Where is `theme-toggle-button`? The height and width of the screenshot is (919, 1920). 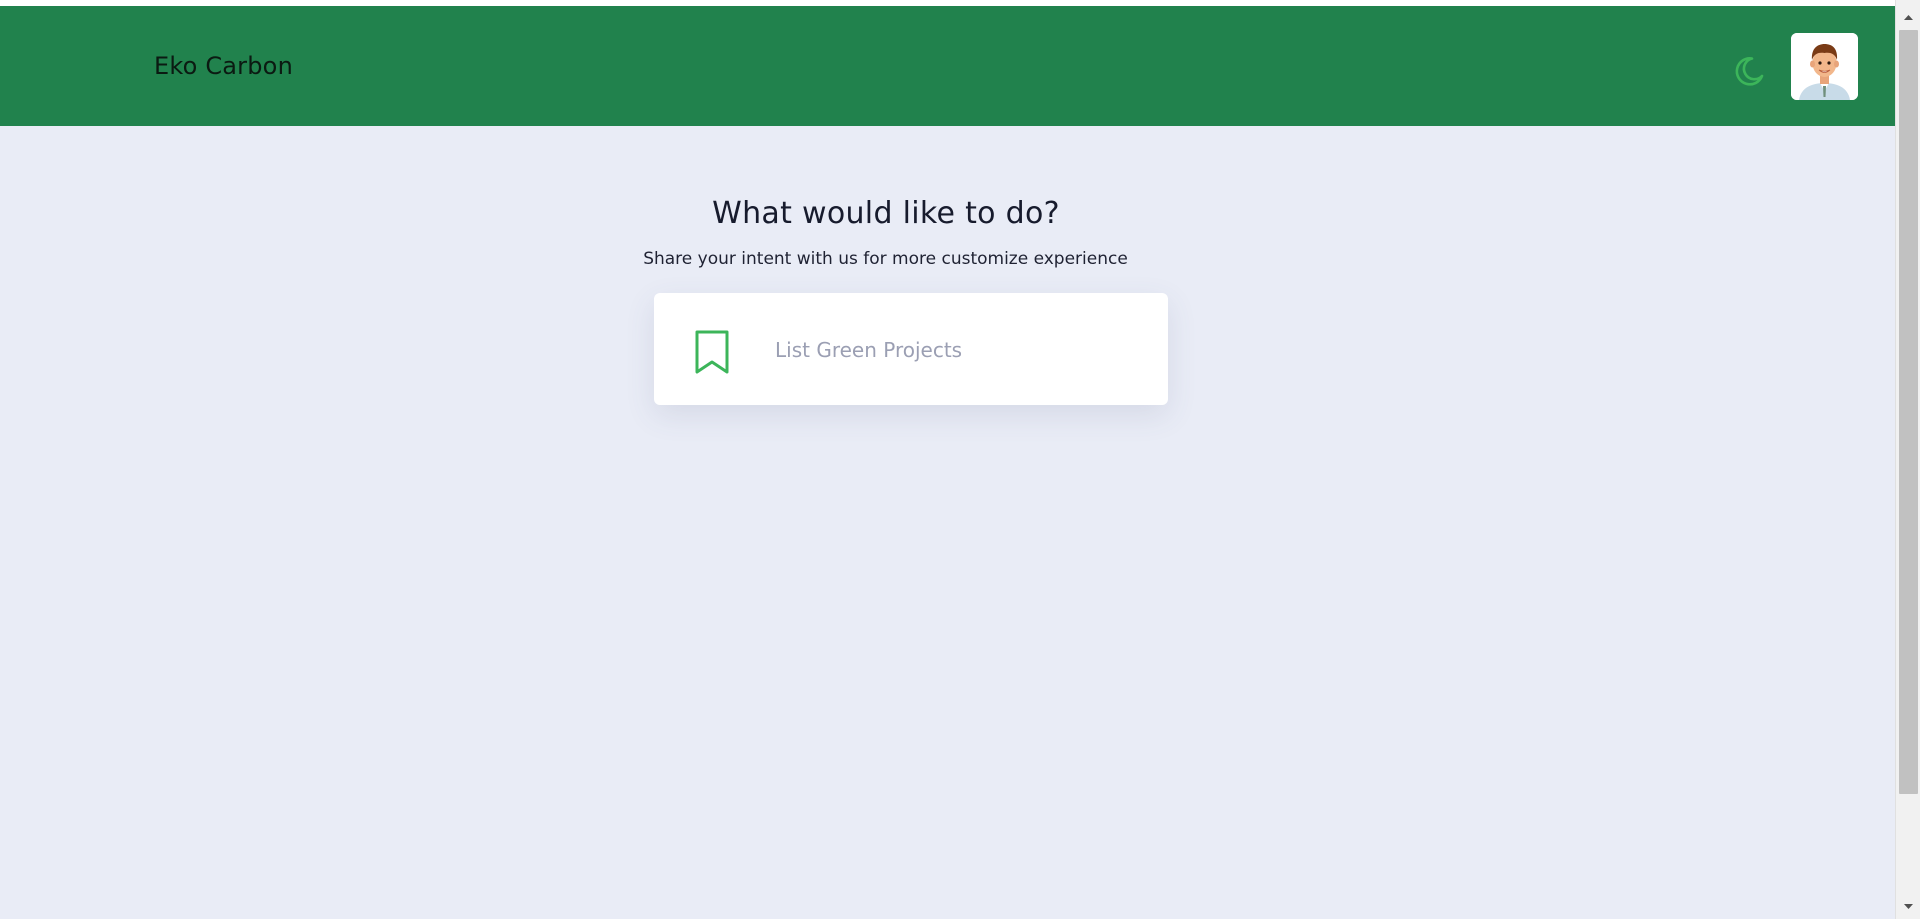 theme-toggle-button is located at coordinates (1749, 71).